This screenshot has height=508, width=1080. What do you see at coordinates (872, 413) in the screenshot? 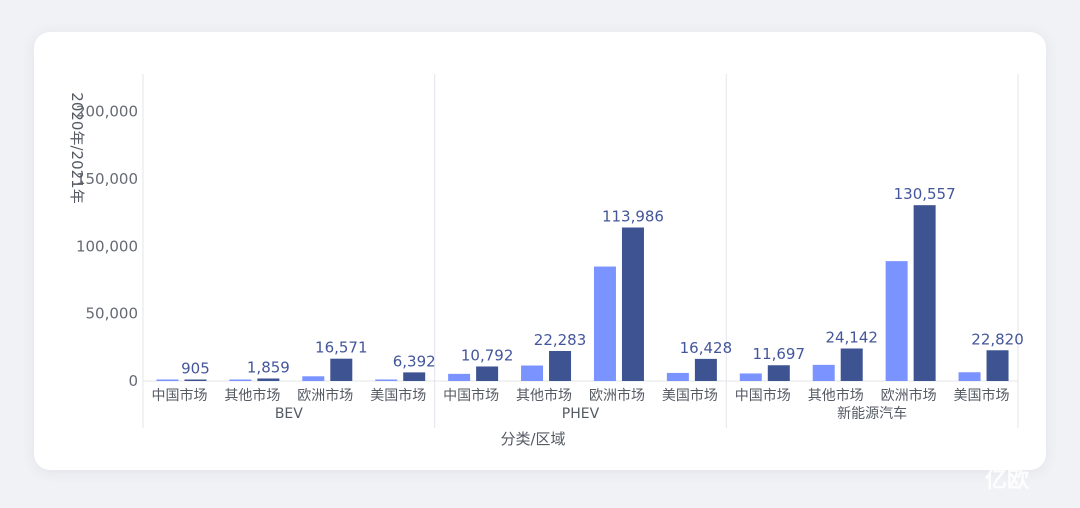
I see `group-label: 新能源汽车` at bounding box center [872, 413].